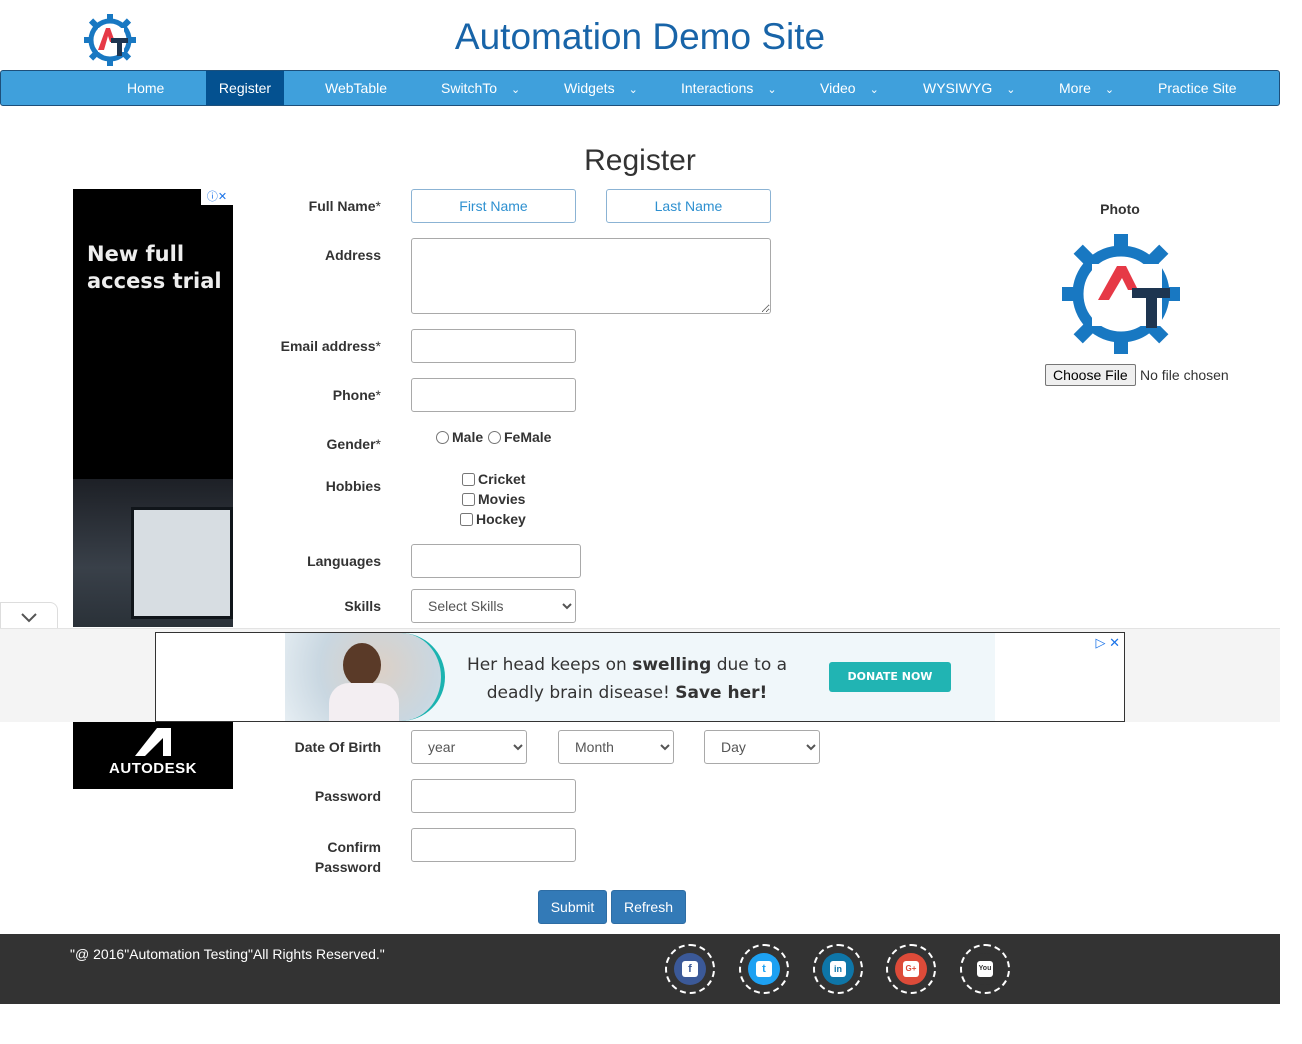 This screenshot has width=1302, height=1044. I want to click on gender-male-label: Male, so click(468, 437).